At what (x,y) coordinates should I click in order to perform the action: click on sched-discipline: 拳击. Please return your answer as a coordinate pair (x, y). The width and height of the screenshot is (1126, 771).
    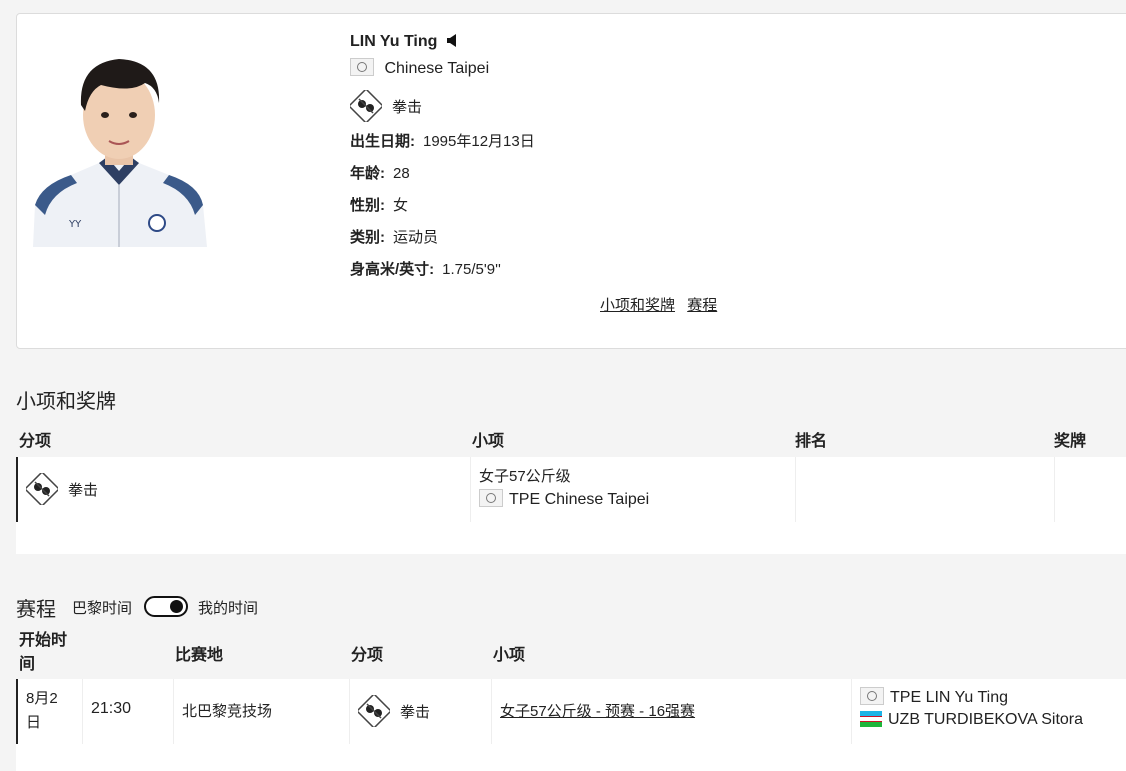
    Looking at the image, I should click on (415, 712).